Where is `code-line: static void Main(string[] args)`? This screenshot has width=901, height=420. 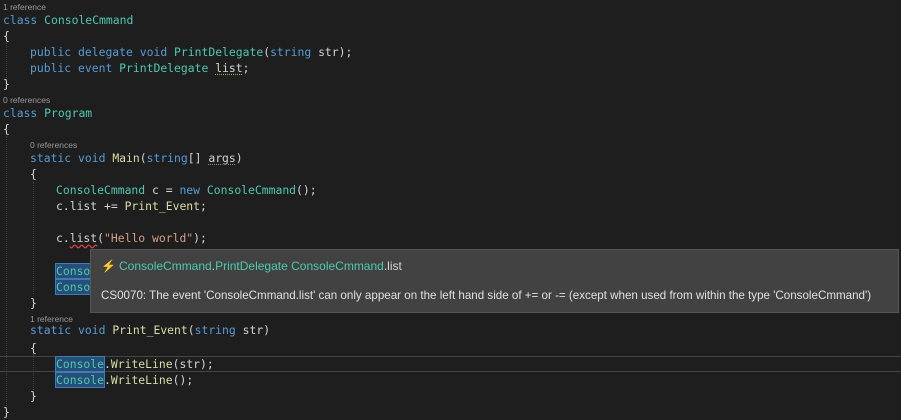
code-line: static void Main(string[] args) is located at coordinates (136, 158).